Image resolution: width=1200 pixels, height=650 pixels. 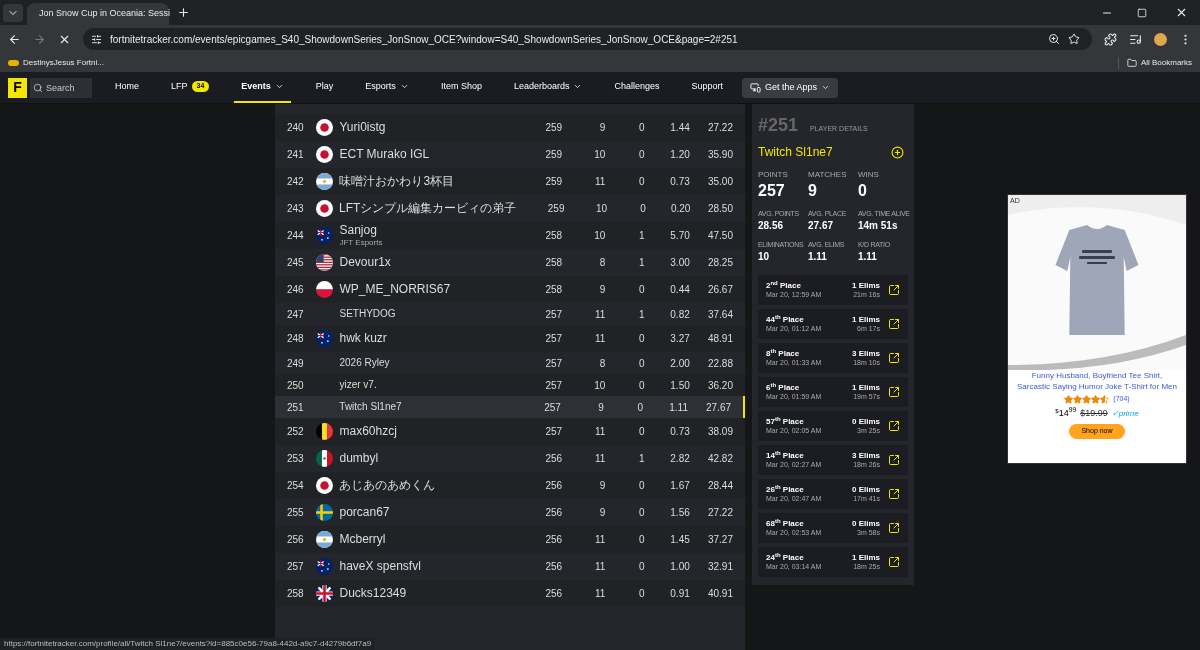 I want to click on player-name: Mcberryl, so click(x=362, y=539).